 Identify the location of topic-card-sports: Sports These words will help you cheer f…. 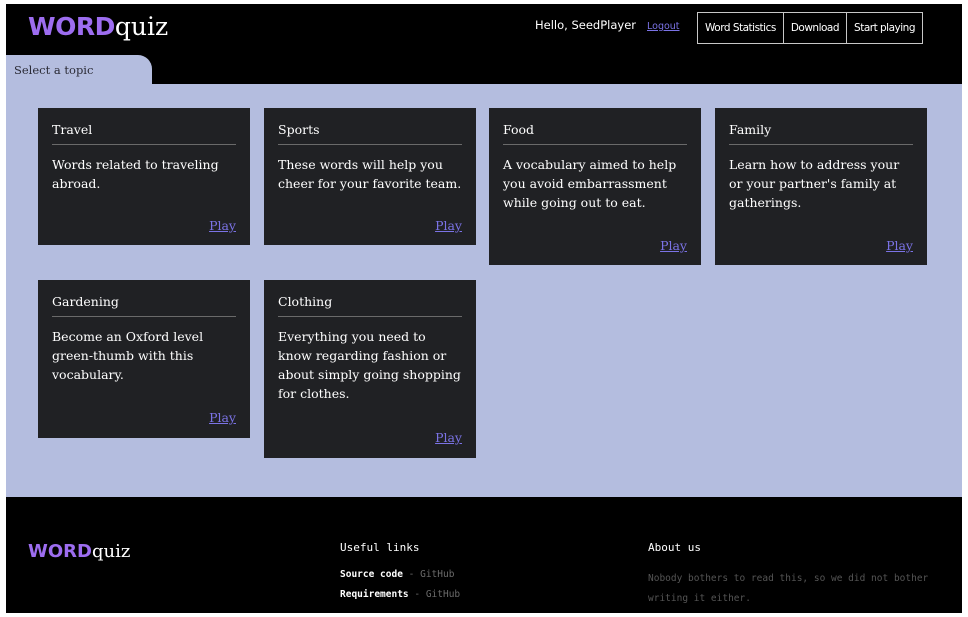
(370, 176).